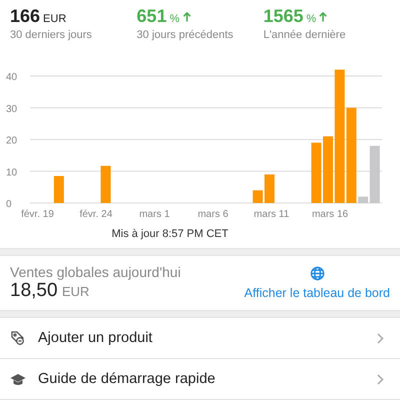  What do you see at coordinates (18, 379) in the screenshot?
I see `graduation-cap-icon` at bounding box center [18, 379].